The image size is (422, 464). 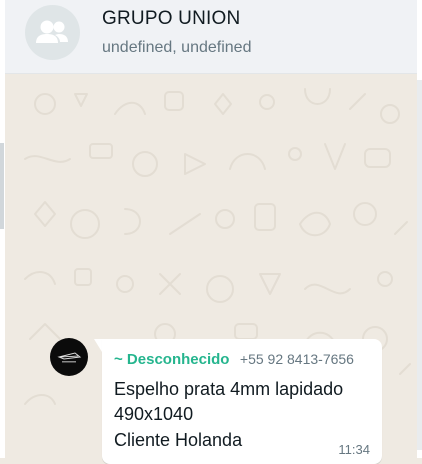 What do you see at coordinates (354, 449) in the screenshot?
I see `message-timestamp: 11:34` at bounding box center [354, 449].